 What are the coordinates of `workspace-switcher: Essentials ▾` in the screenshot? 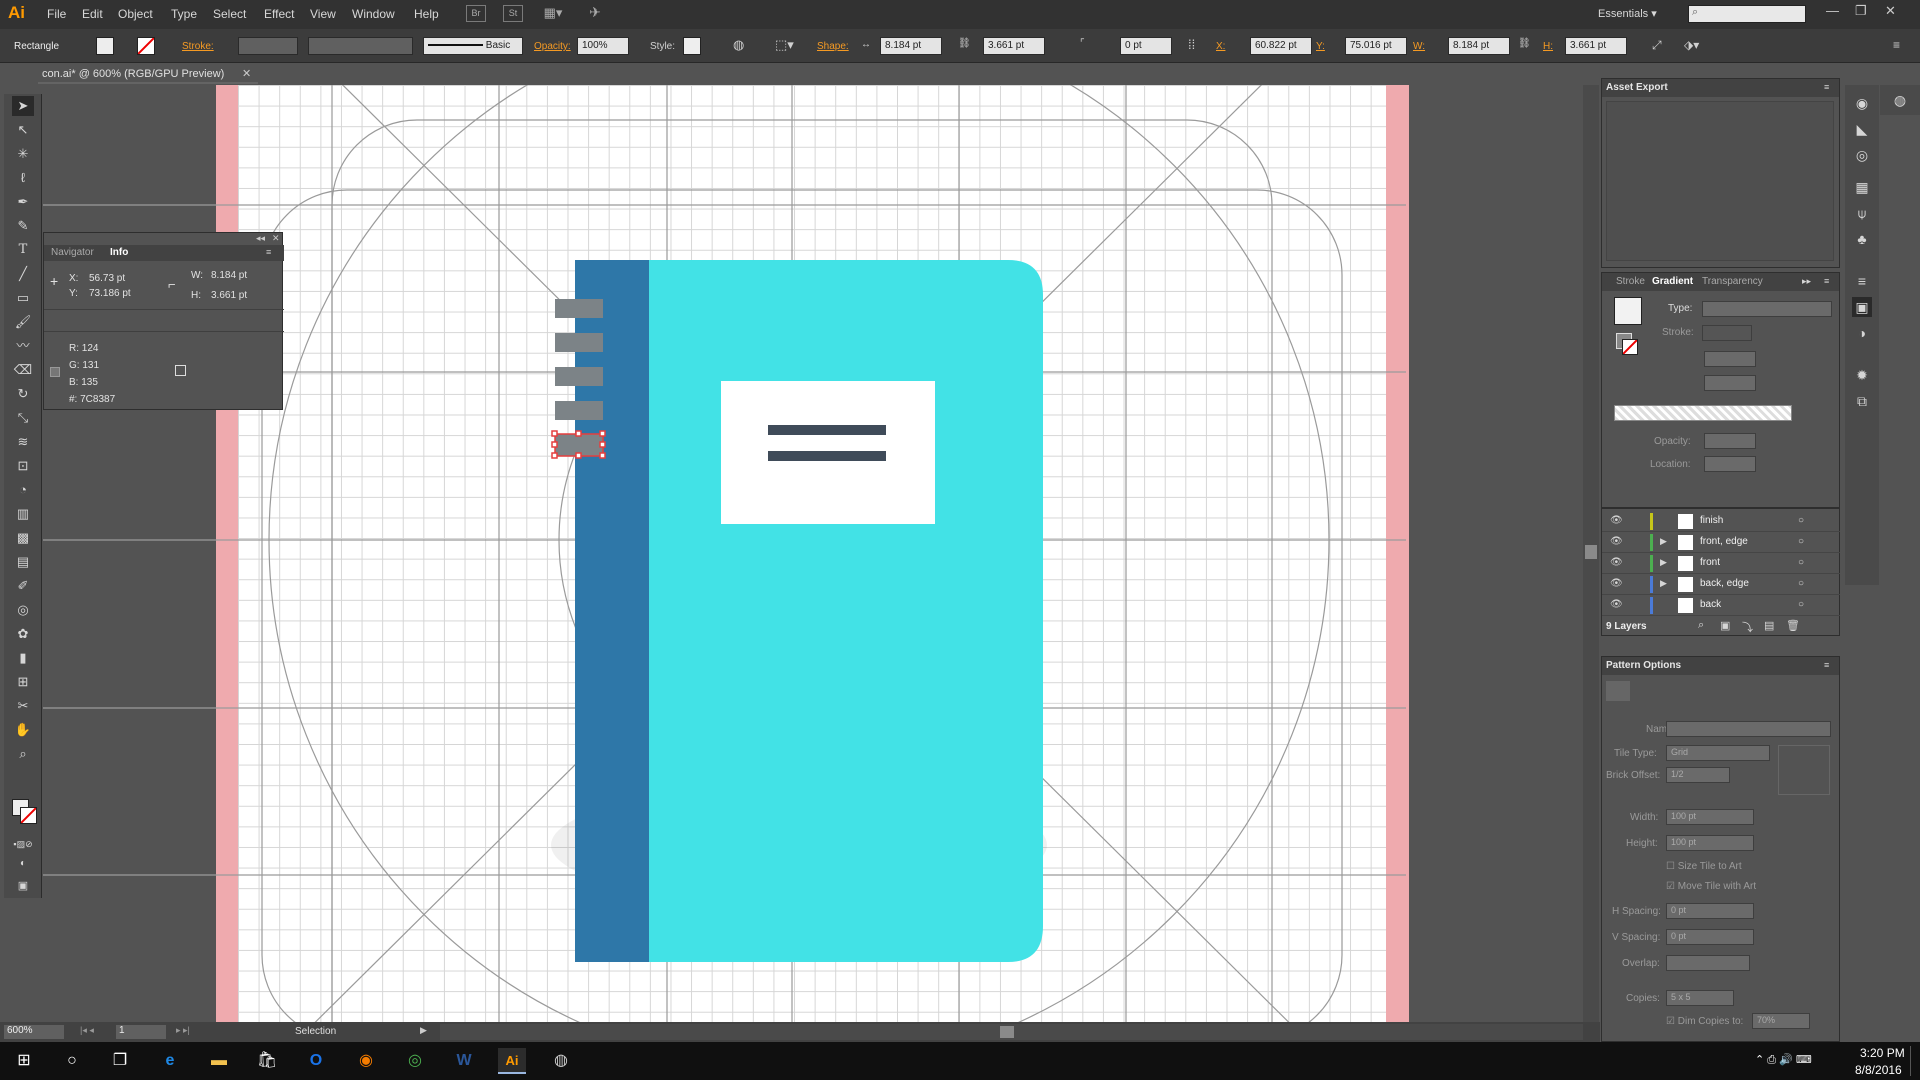 It's located at (1627, 13).